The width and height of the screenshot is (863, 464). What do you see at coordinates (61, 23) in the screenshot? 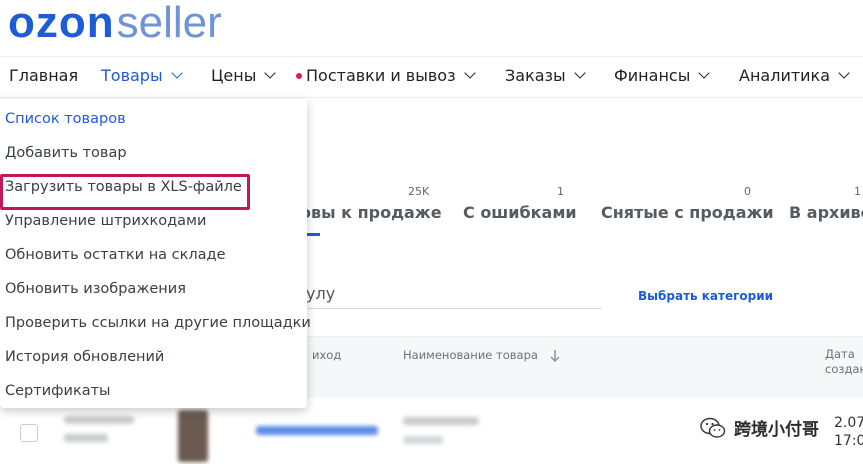
I see `logo-ozon-text: ozon` at bounding box center [61, 23].